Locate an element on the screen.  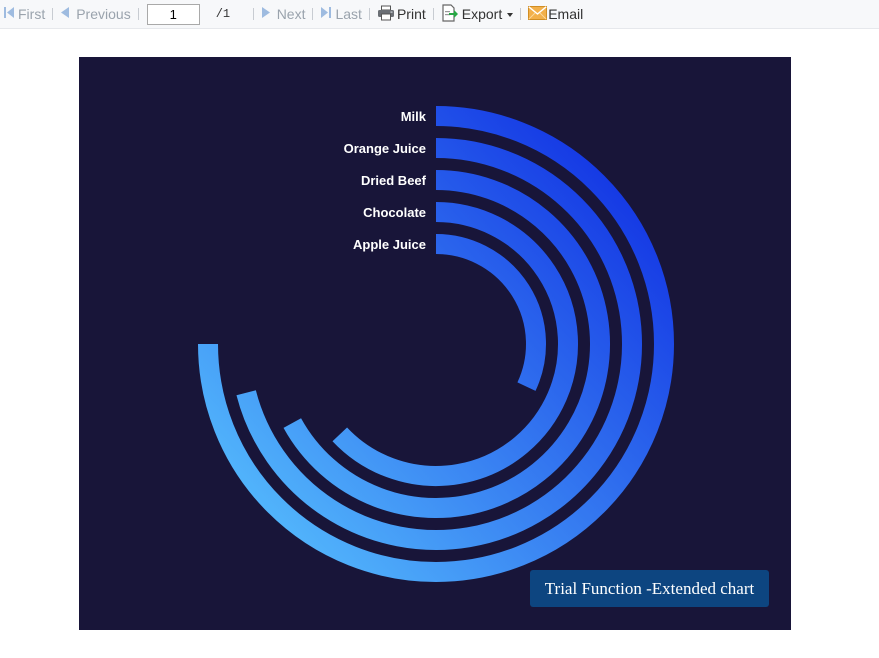
last-page-icon is located at coordinates (326, 14).